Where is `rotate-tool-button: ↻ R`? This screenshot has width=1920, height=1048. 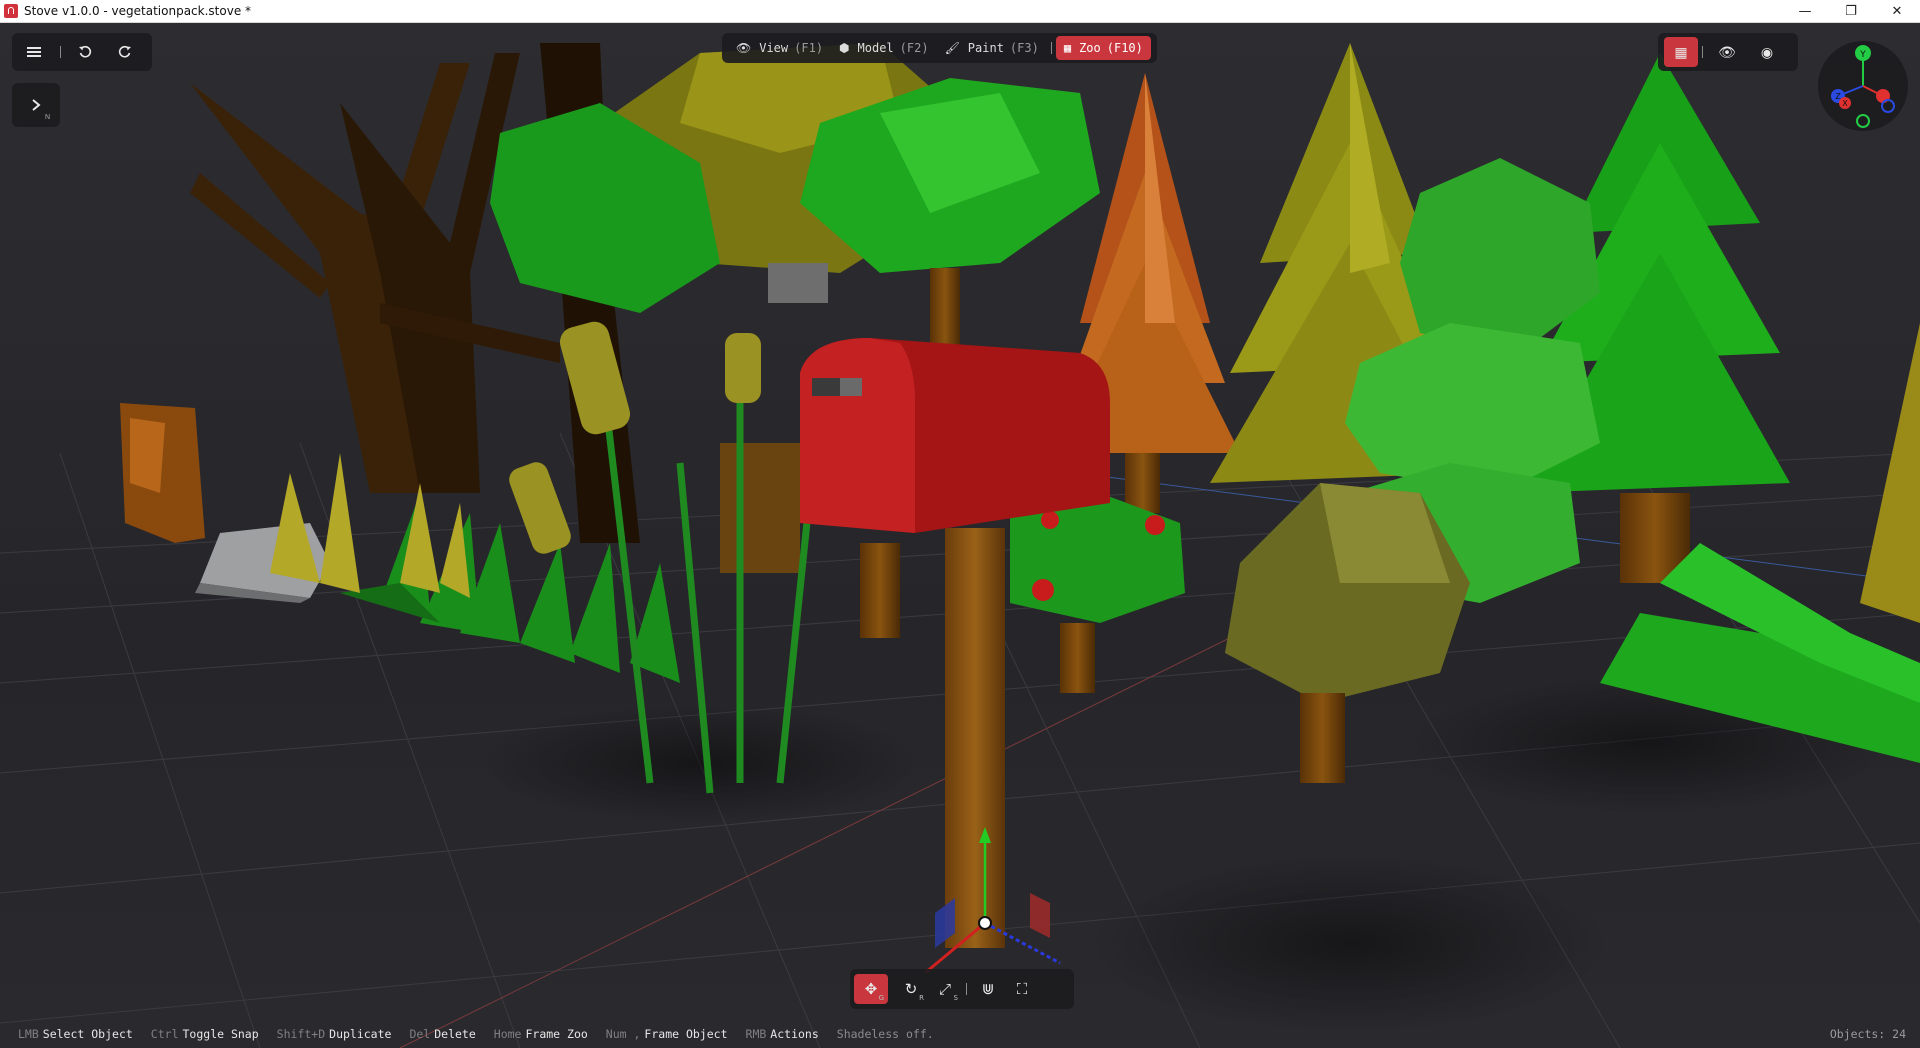
rotate-tool-button: ↻ R is located at coordinates (911, 989).